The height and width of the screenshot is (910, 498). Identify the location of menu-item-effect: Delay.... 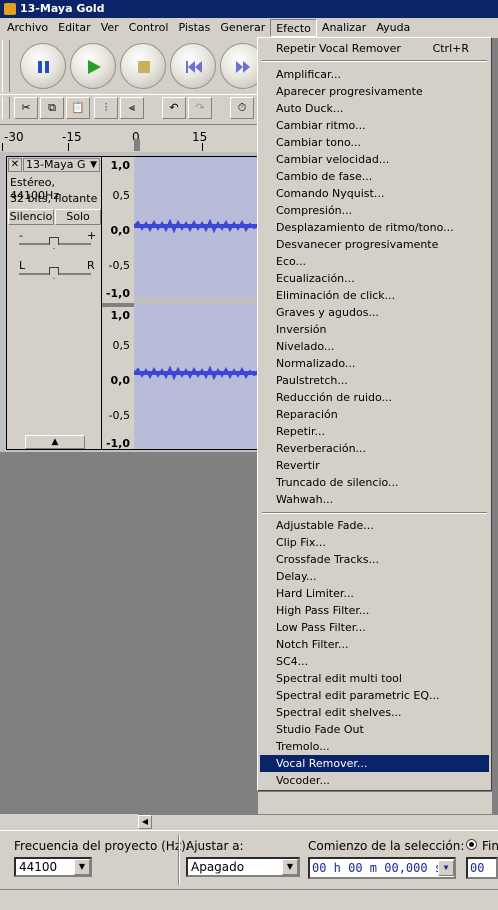
(374, 576).